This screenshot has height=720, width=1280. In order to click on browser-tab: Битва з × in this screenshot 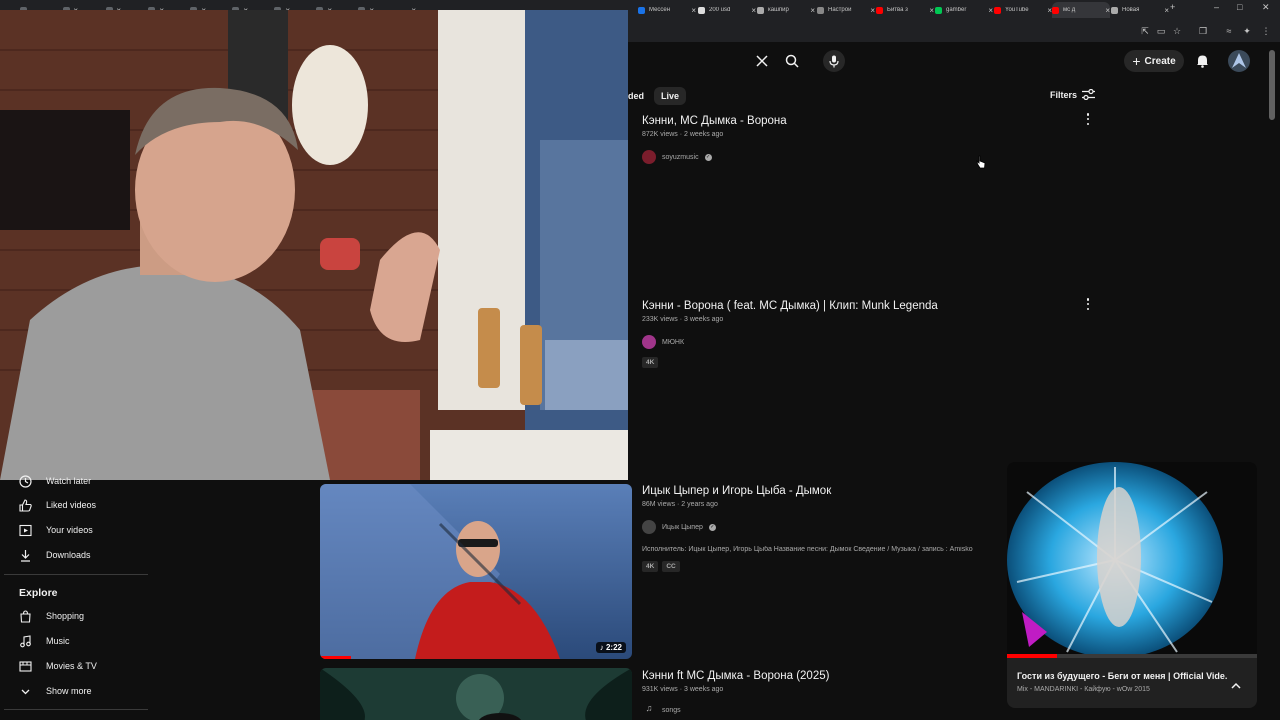, I will do `click(905, 10)`.